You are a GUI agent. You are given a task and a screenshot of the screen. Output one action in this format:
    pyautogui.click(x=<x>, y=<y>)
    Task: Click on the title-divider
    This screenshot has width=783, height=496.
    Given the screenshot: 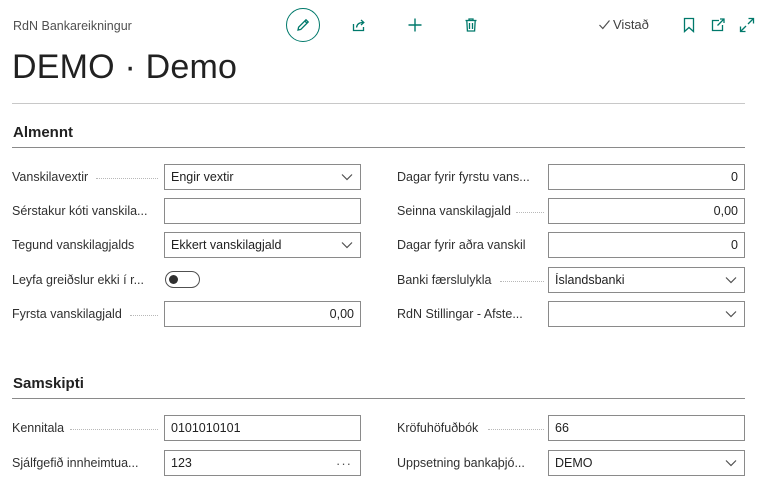 What is the action you would take?
    pyautogui.click(x=378, y=103)
    